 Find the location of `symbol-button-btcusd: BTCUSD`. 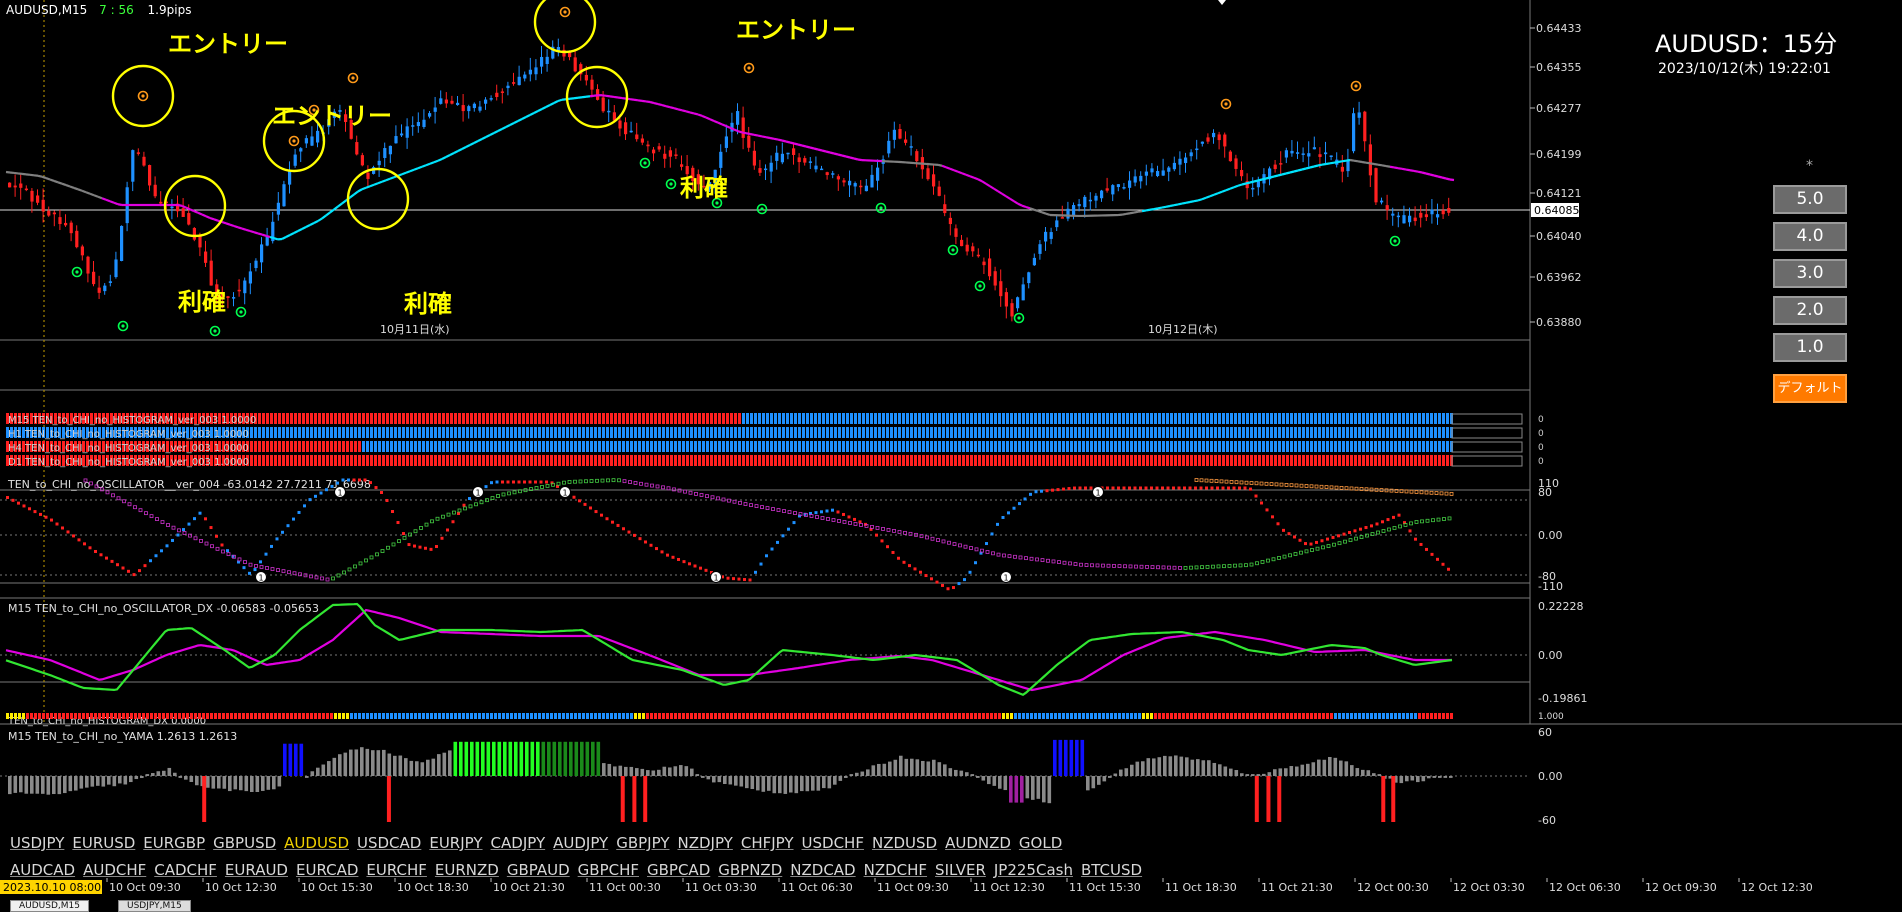

symbol-button-btcusd: BTCUSD is located at coordinates (1111, 870).